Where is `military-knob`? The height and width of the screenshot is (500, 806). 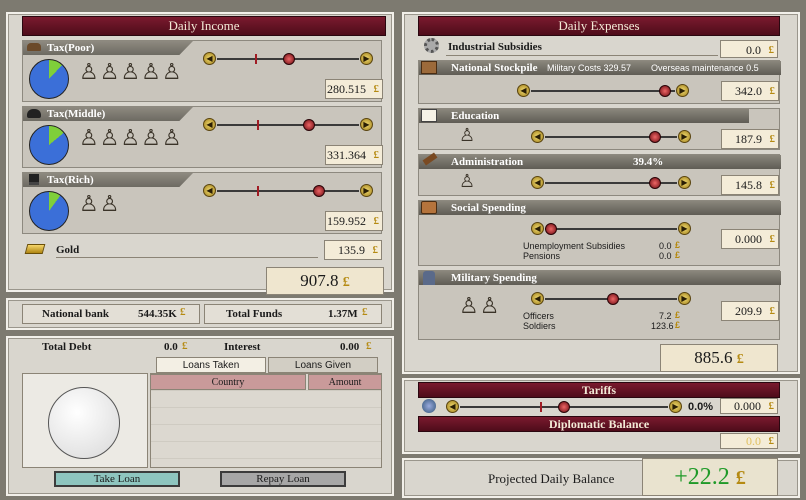
military-knob is located at coordinates (613, 299).